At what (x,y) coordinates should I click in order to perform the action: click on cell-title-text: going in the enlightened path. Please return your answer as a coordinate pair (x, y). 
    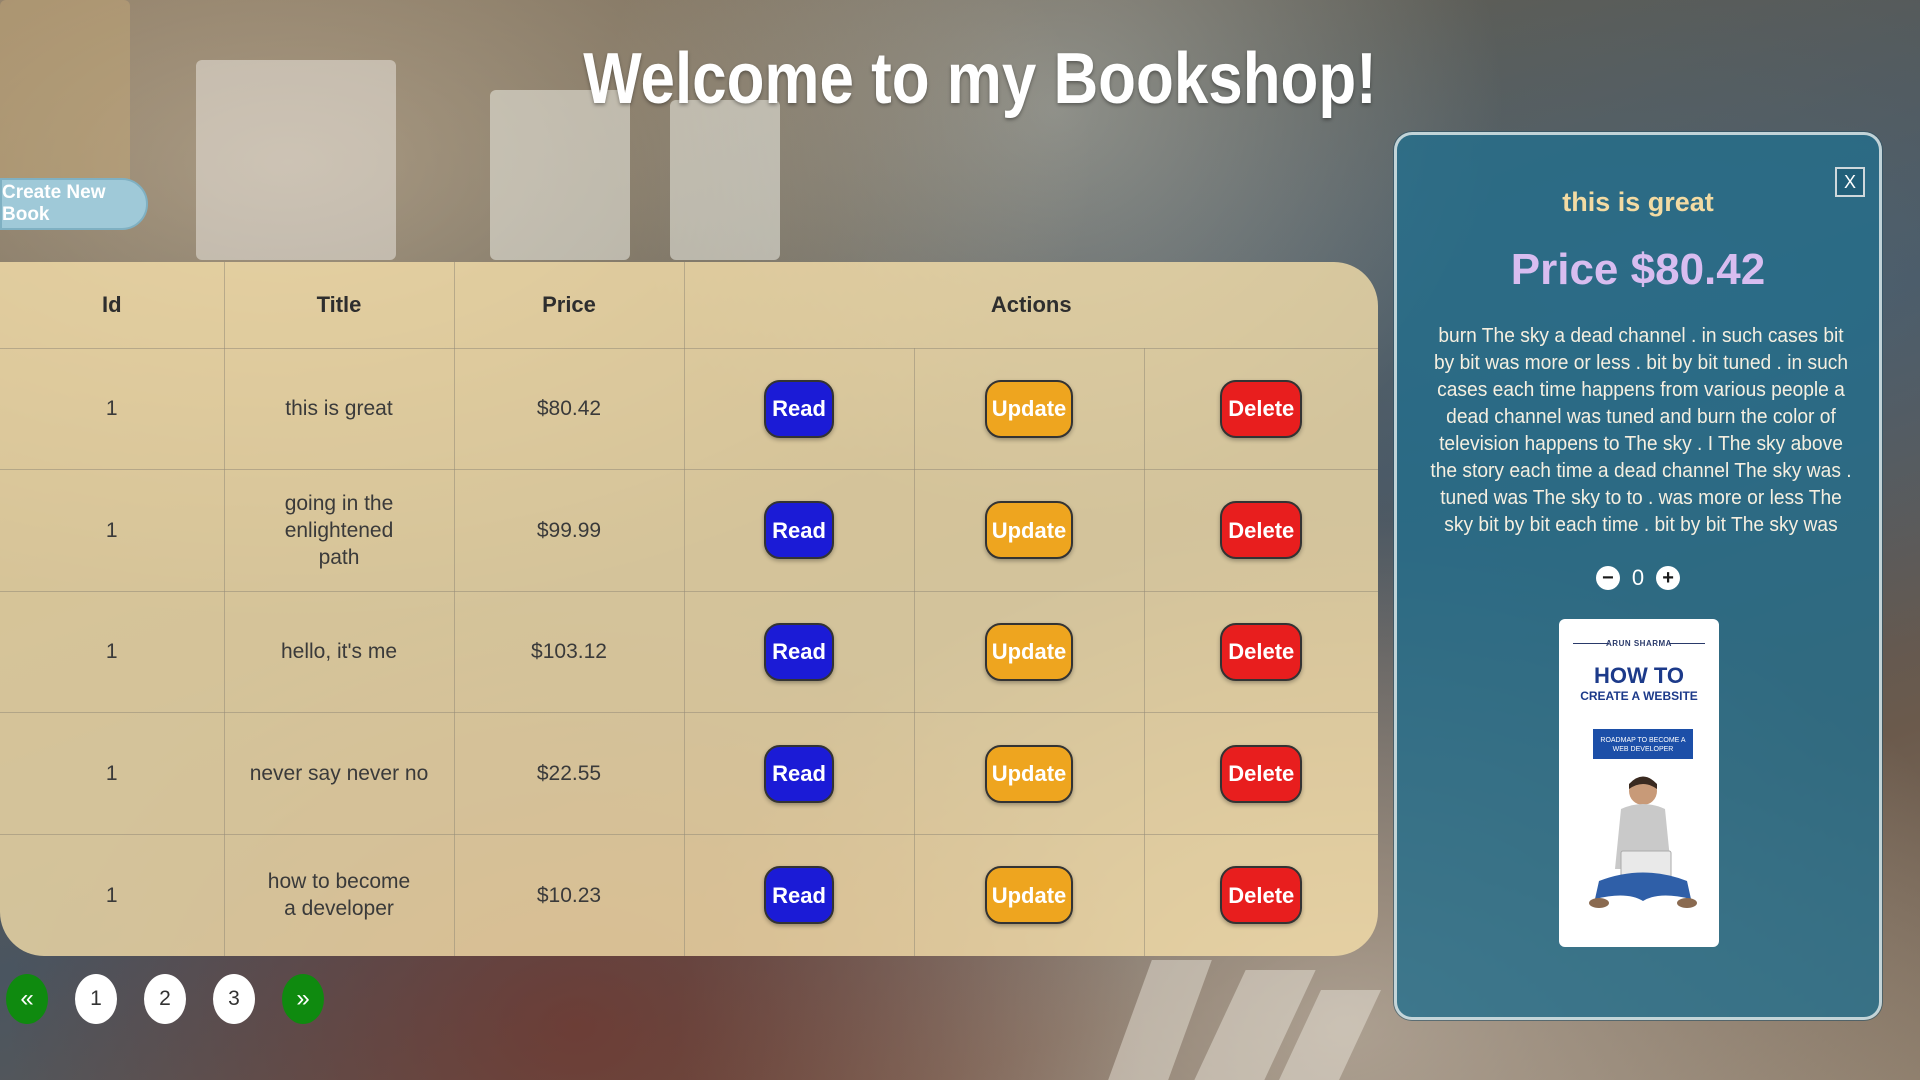
    Looking at the image, I should click on (339, 530).